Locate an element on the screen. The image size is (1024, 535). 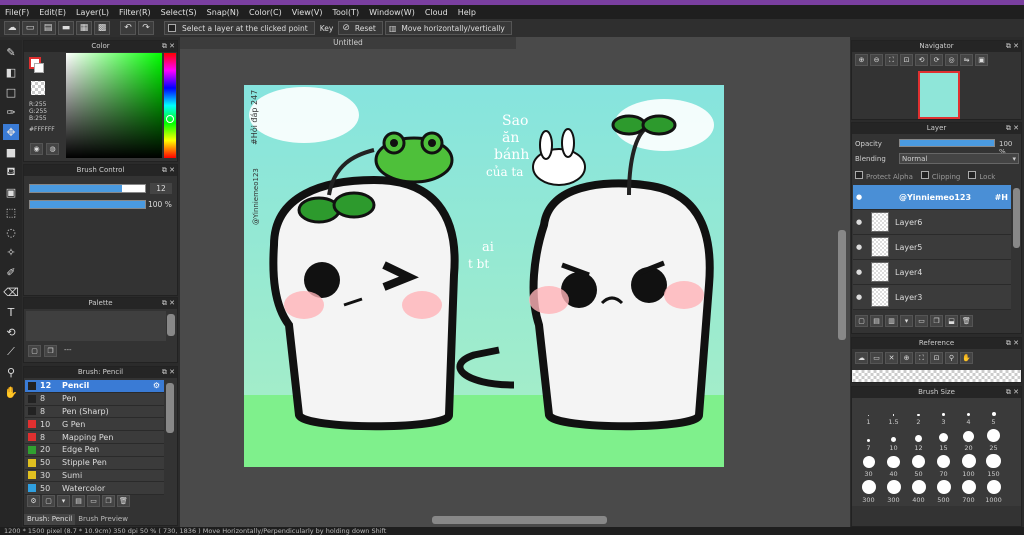
menu-snap: Snap(N) is located at coordinates (223, 12).